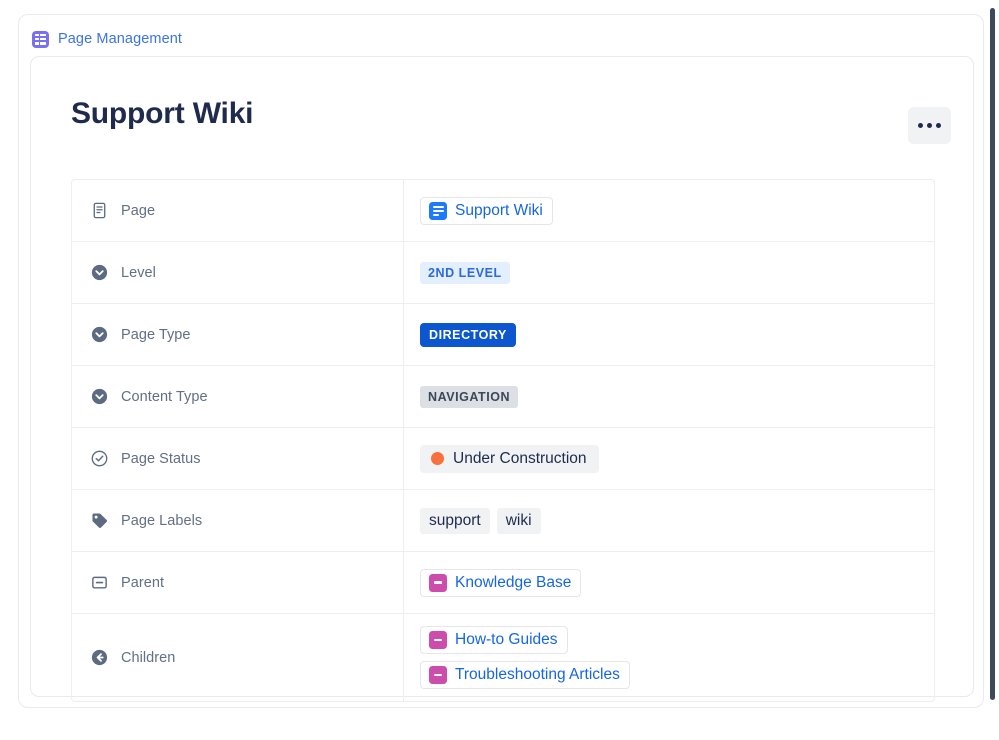 The width and height of the screenshot is (999, 740). What do you see at coordinates (438, 210) in the screenshot?
I see `page-icon` at bounding box center [438, 210].